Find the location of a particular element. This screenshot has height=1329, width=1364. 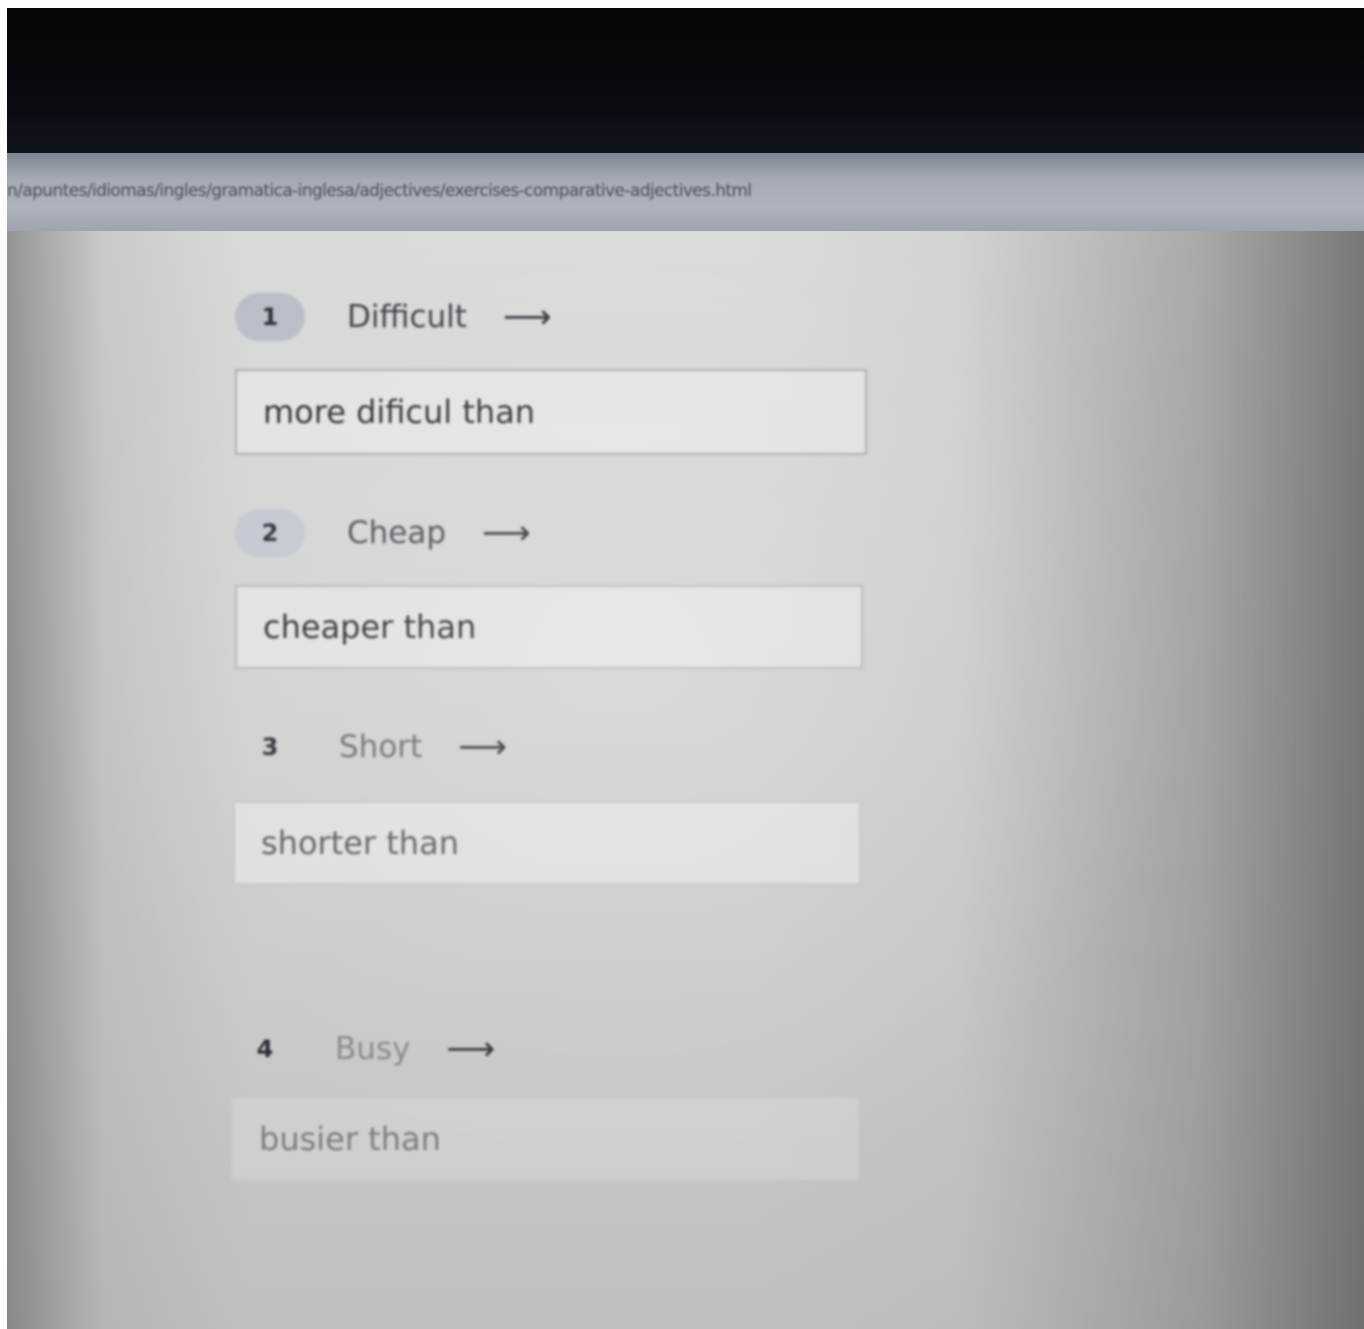

question-2: 2 Cheap ⟶ is located at coordinates (383, 533).